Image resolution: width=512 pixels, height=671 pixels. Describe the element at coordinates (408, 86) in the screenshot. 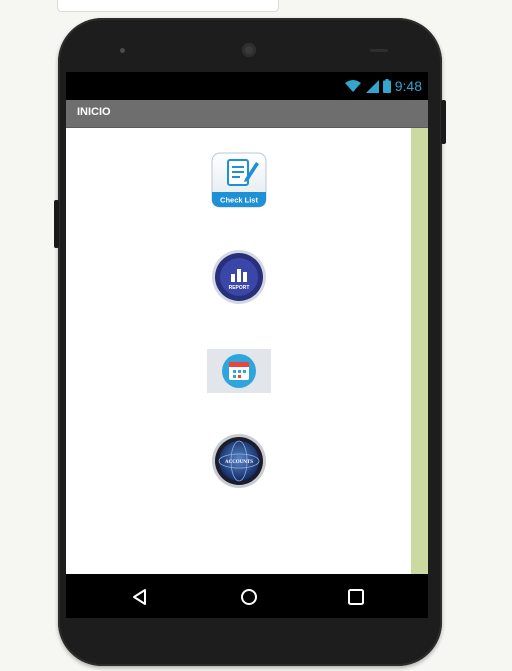

I see `status-time: 9:48` at that location.